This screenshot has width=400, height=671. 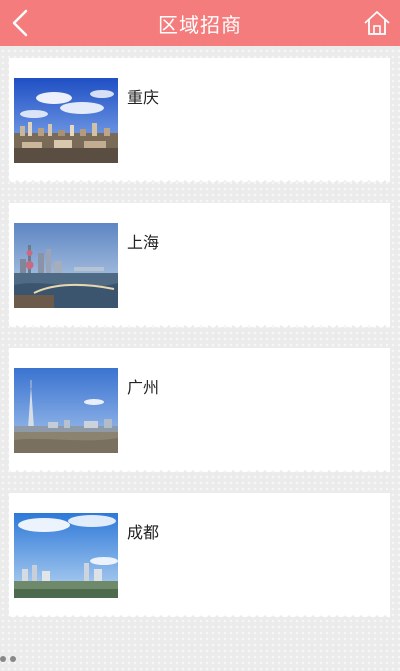 What do you see at coordinates (66, 555) in the screenshot?
I see `city-photo-chengdu` at bounding box center [66, 555].